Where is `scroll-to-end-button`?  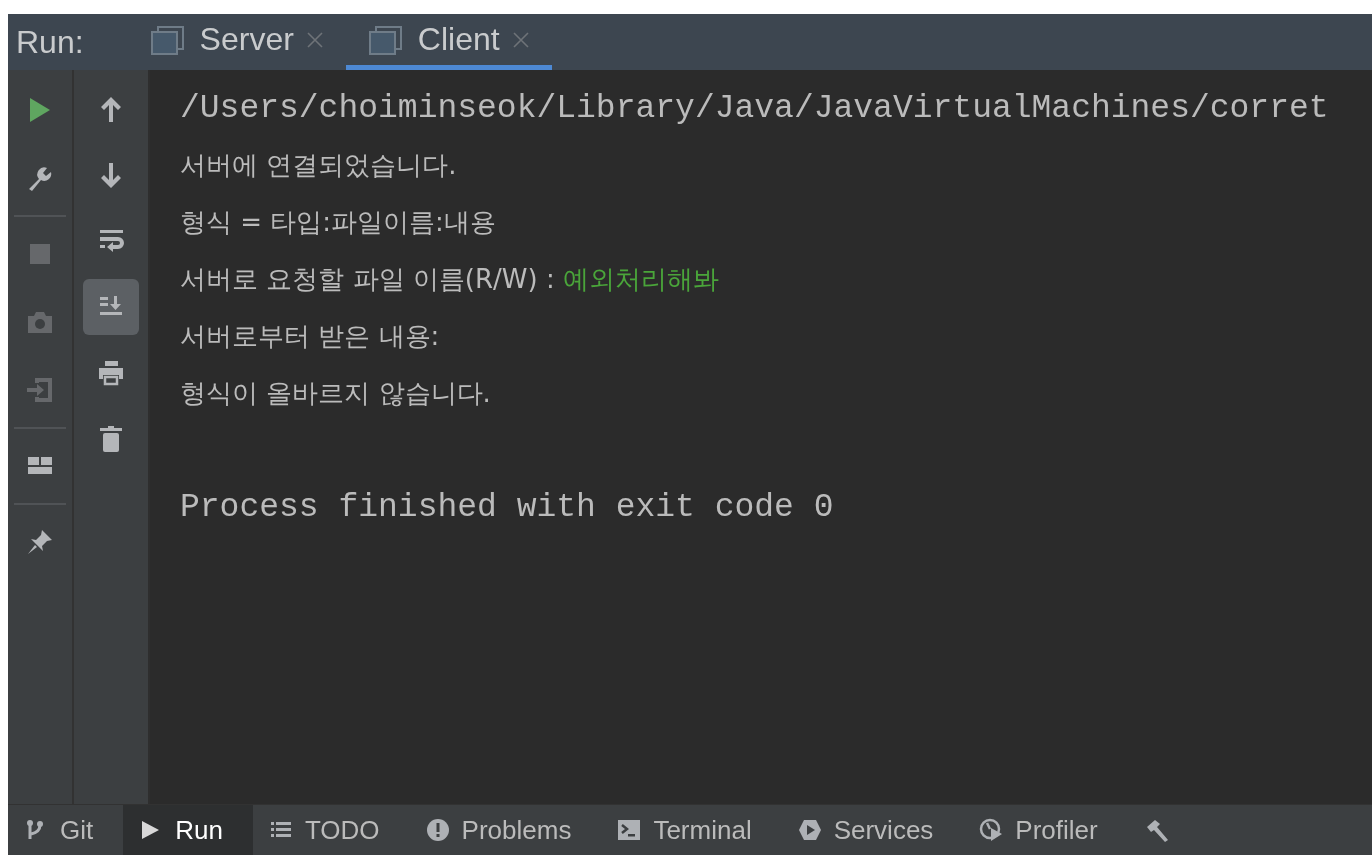 scroll-to-end-button is located at coordinates (111, 307).